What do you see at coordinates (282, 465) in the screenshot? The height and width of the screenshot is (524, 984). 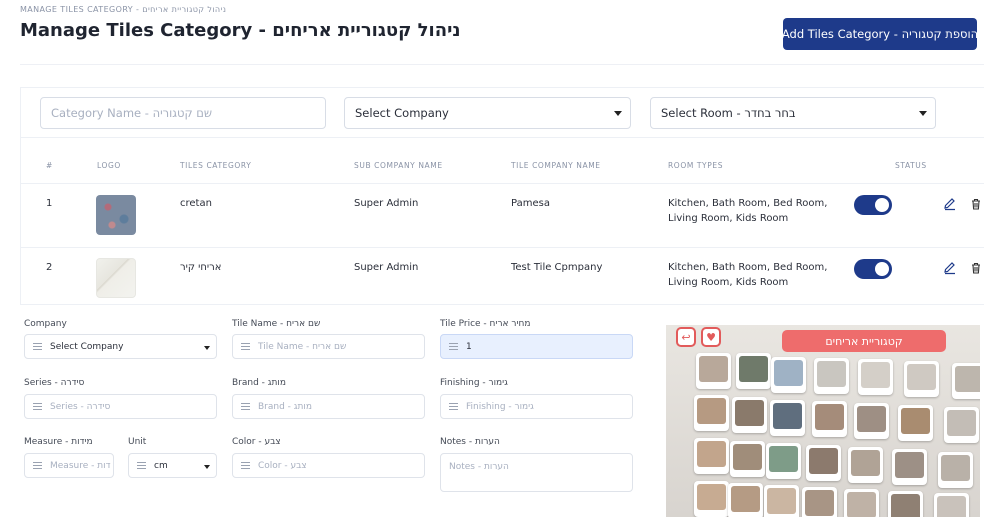 I see `color-placeholder: Color - צבע` at bounding box center [282, 465].